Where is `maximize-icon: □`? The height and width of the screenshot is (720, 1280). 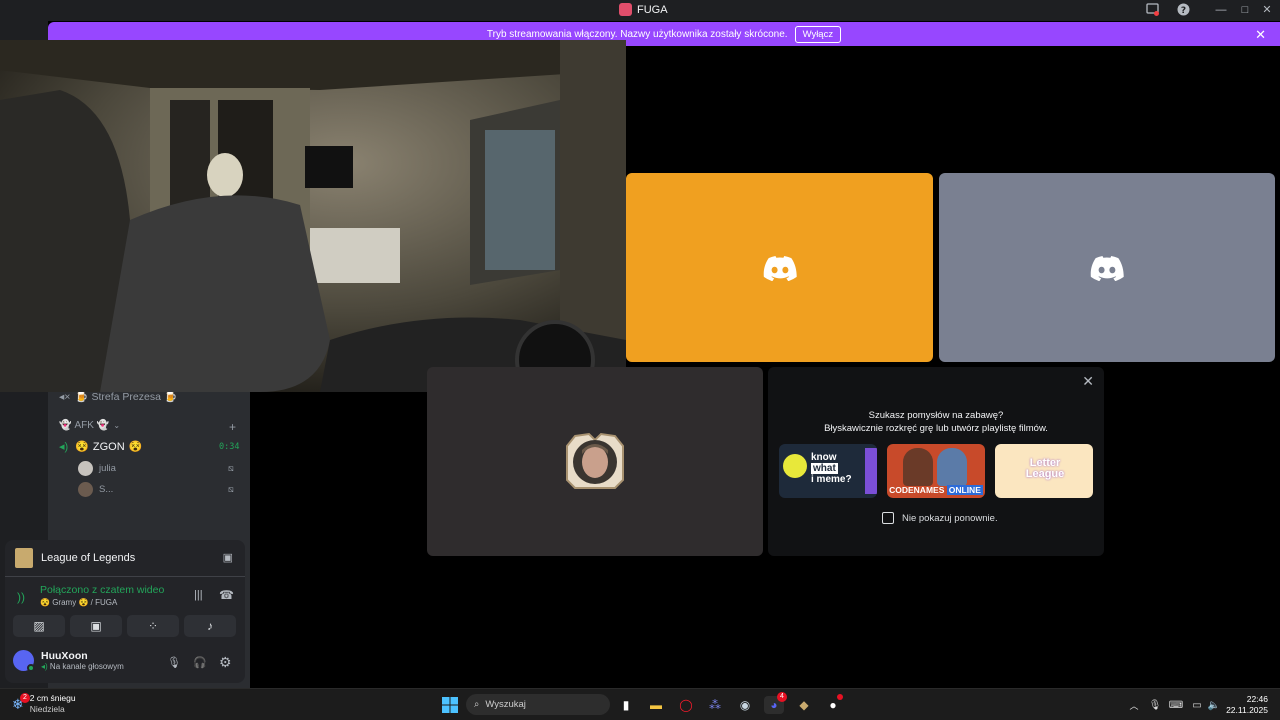
maximize-icon: □ is located at coordinates (1245, 10).